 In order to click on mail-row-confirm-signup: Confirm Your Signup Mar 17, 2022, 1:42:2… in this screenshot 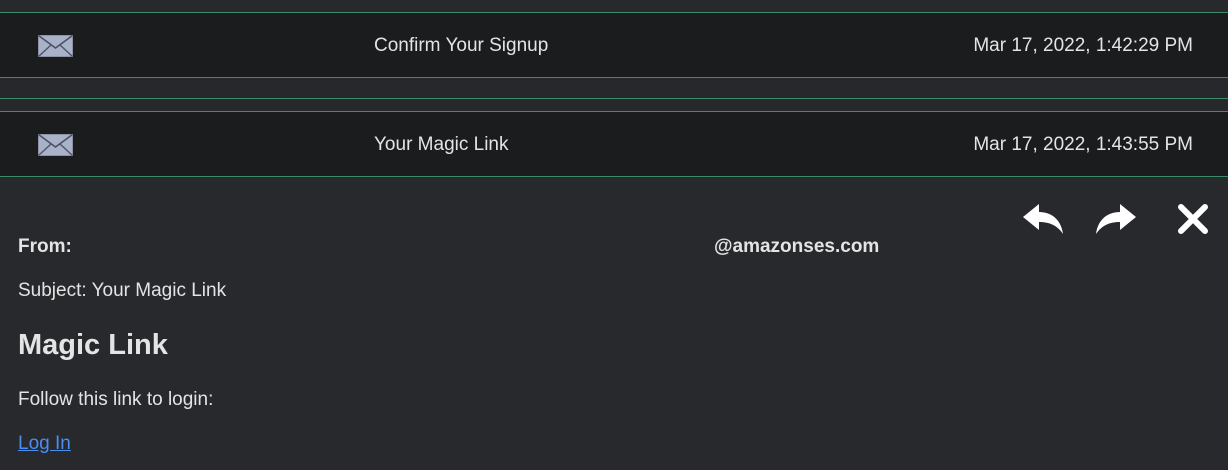, I will do `click(614, 45)`.